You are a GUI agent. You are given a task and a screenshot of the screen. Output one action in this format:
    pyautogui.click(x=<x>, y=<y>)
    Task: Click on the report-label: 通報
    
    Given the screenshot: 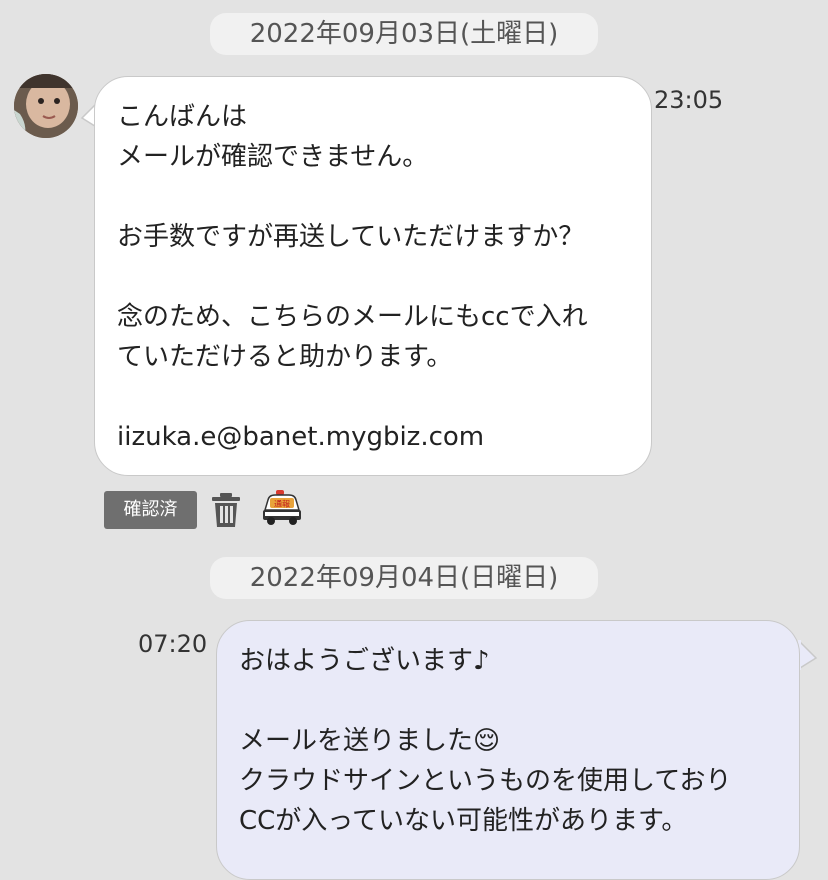 What is the action you would take?
    pyautogui.click(x=282, y=504)
    